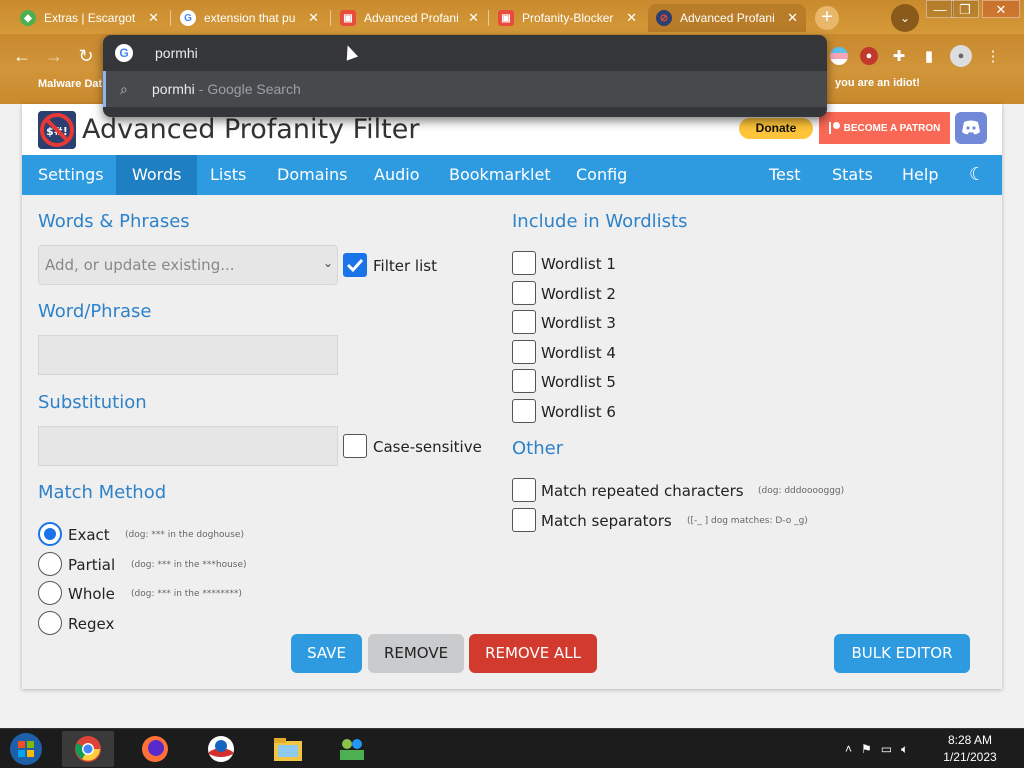 This screenshot has width=1024, height=768. What do you see at coordinates (852, 175) in the screenshot?
I see `tab-stats: Stats` at bounding box center [852, 175].